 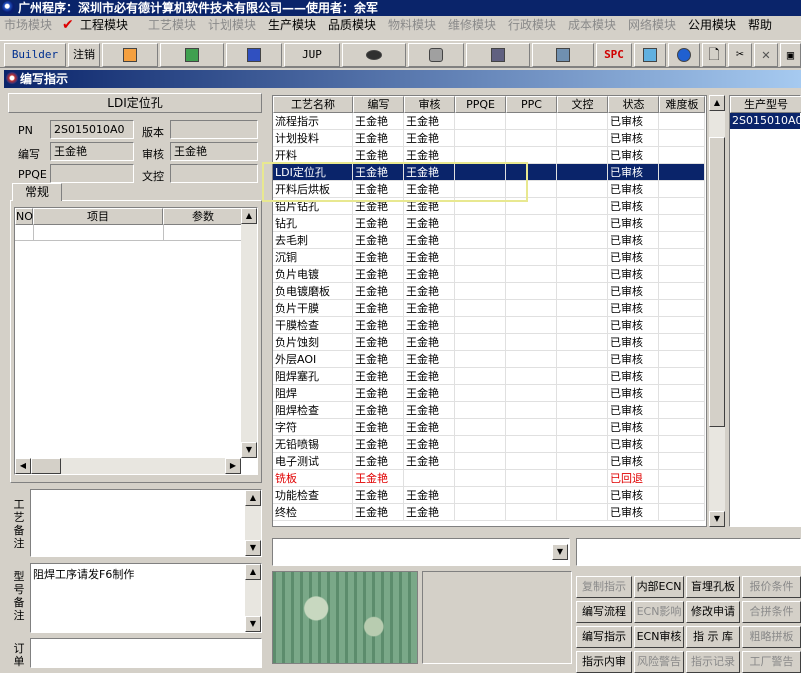 I want to click on table-row: 无铅喷锡 王金艳 王金艳 已审核, so click(x=489, y=444).